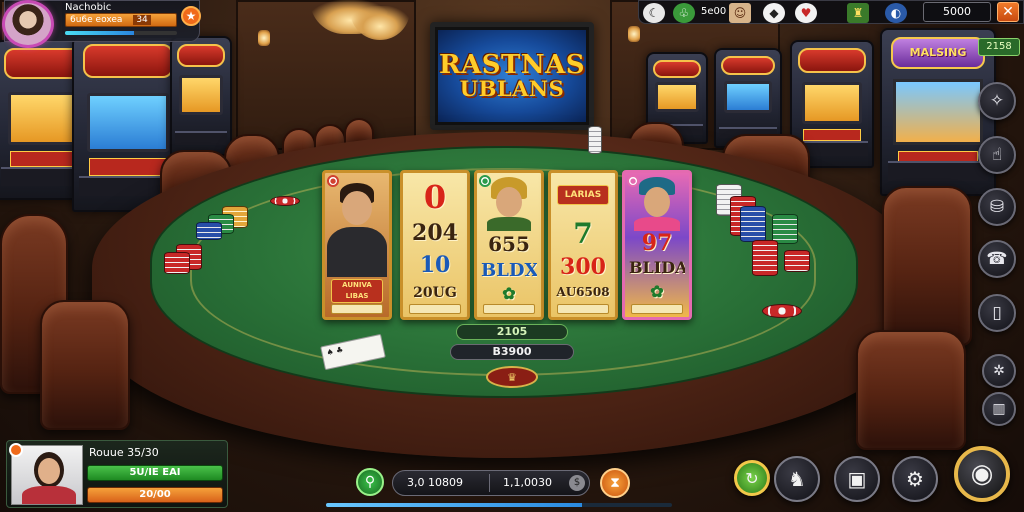 The width and height of the screenshot is (1024, 512). Describe the element at coordinates (997, 207) in the screenshot. I see `coin-shield-icon: ⛁` at that location.